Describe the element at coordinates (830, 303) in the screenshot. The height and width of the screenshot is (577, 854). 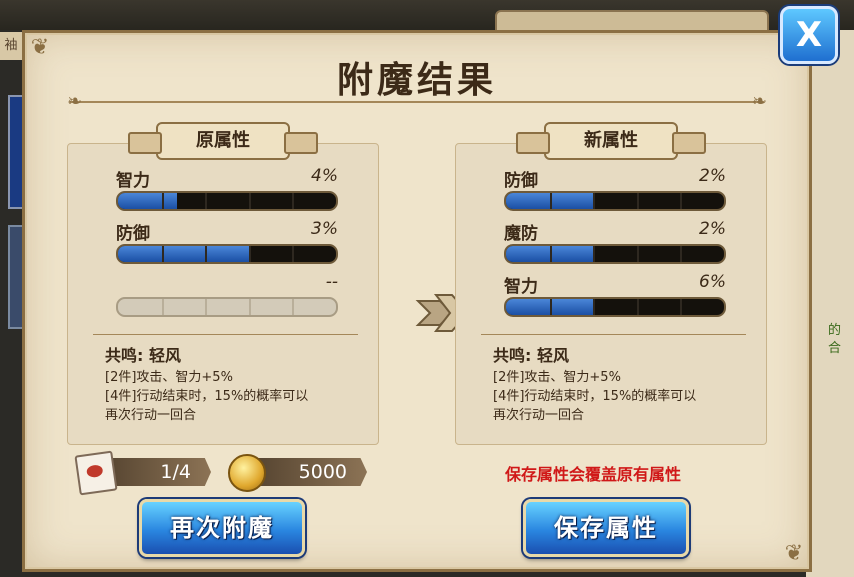
I see `background-right-panel` at that location.